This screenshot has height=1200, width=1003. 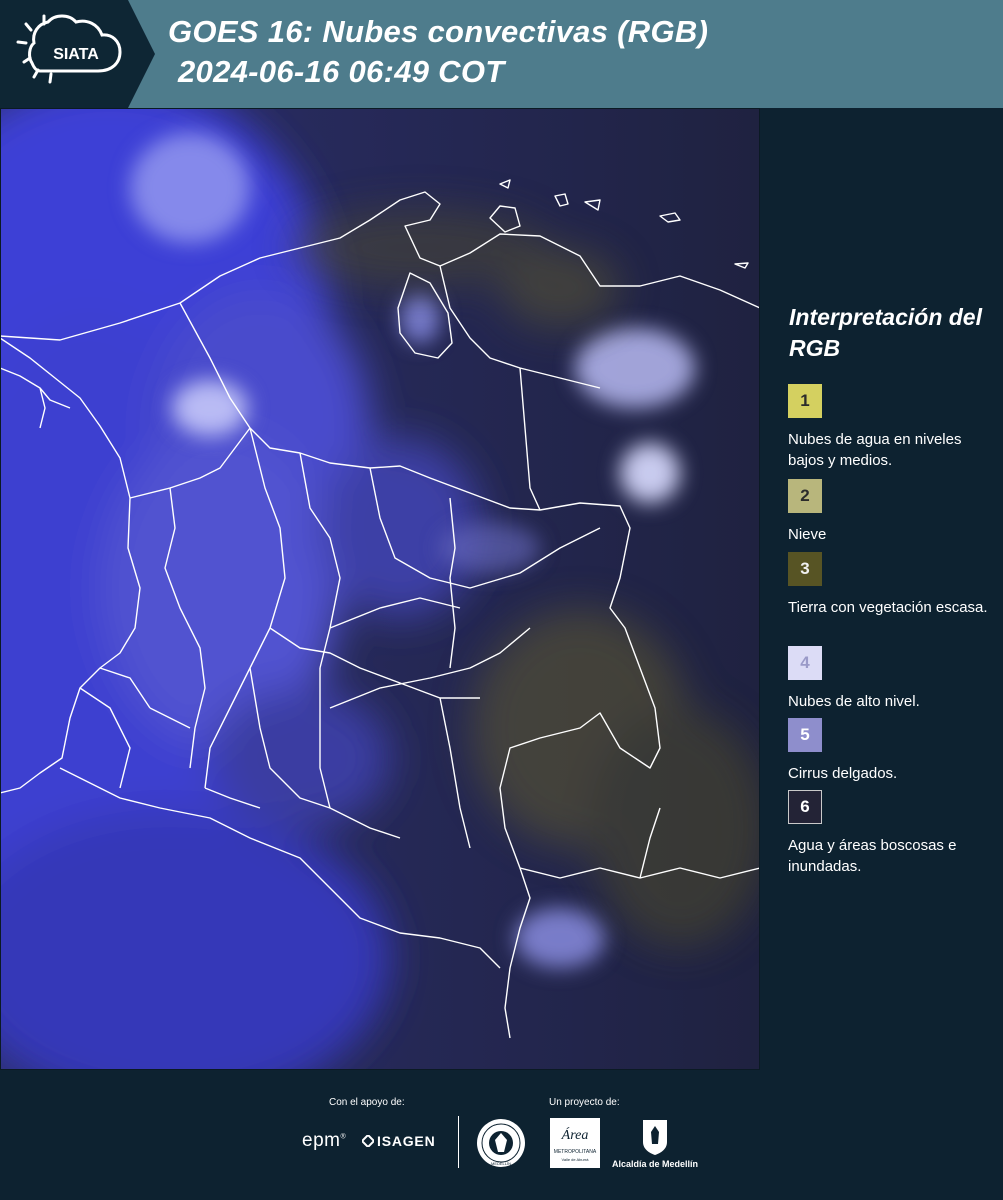 I want to click on project-label: Un proyecto de:, so click(x=584, y=1102).